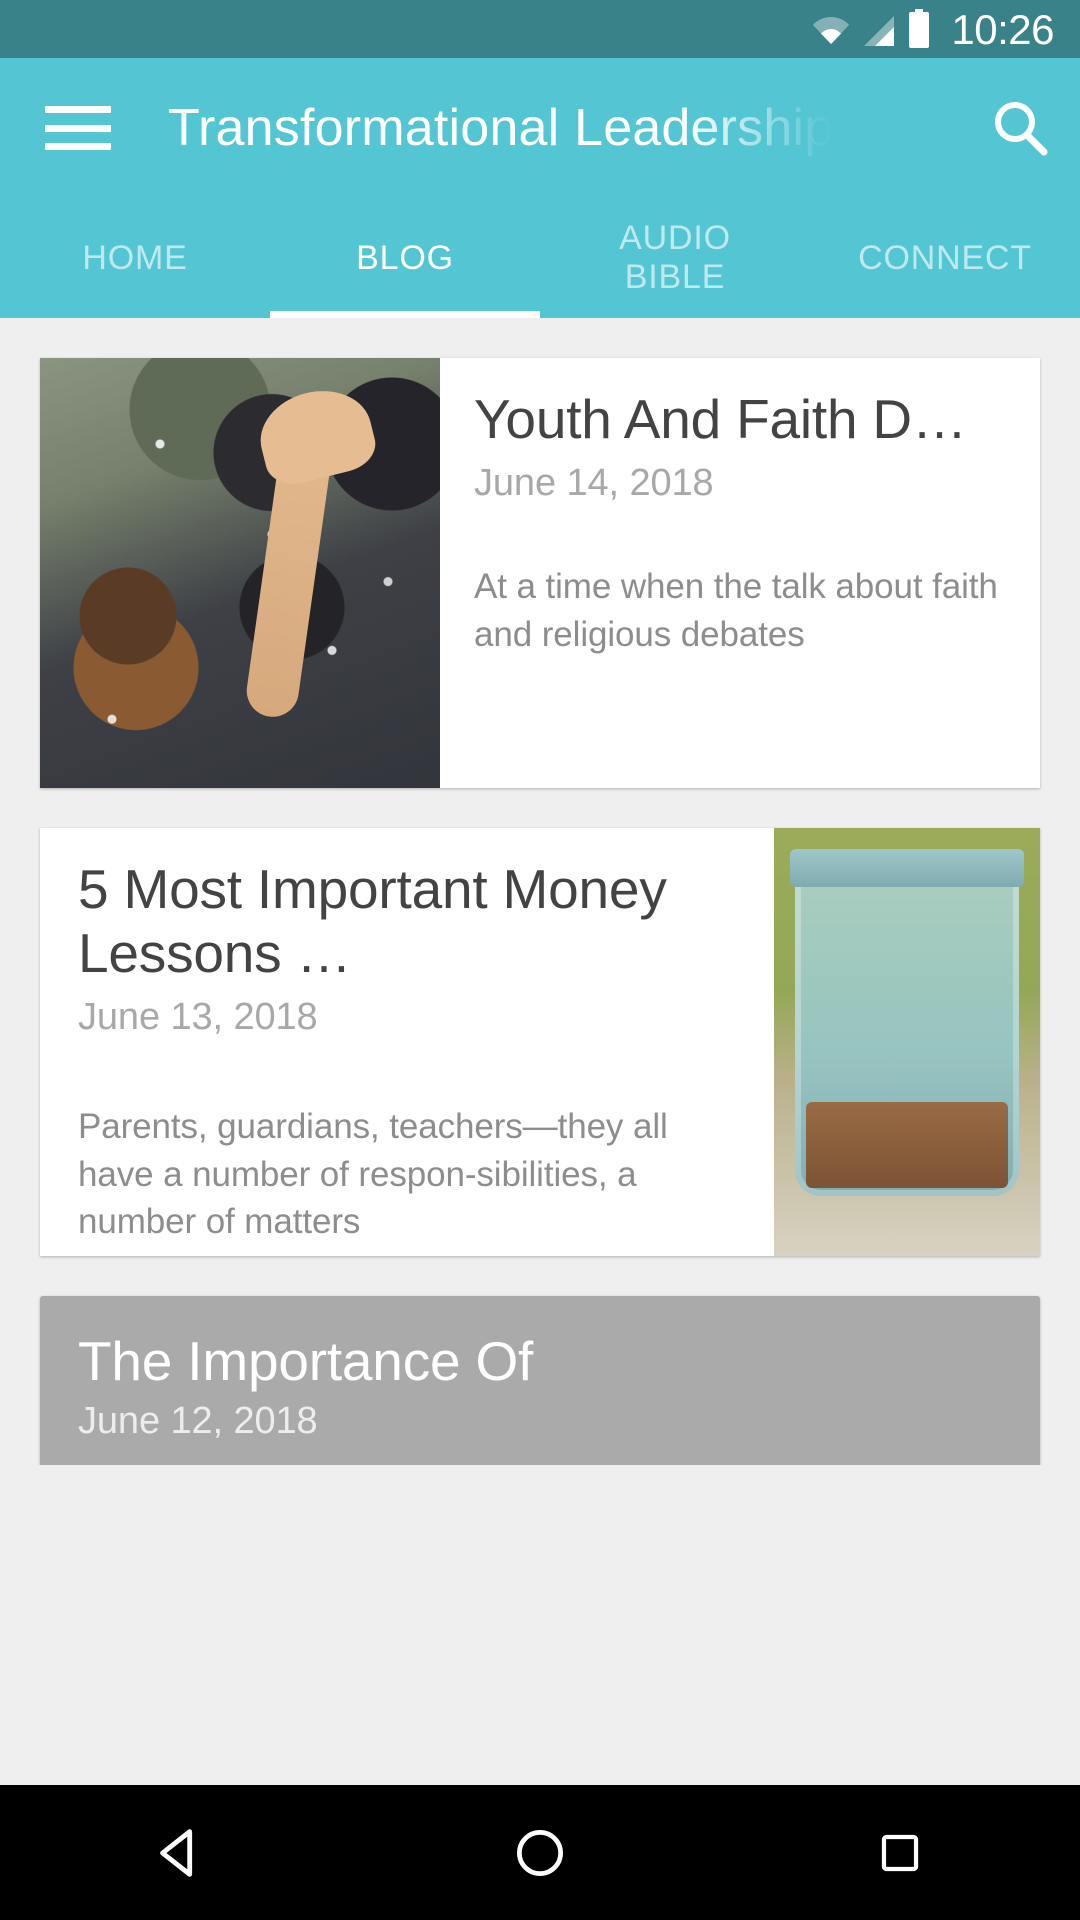  What do you see at coordinates (540, 29) in the screenshot?
I see `status-bar: 10:26` at bounding box center [540, 29].